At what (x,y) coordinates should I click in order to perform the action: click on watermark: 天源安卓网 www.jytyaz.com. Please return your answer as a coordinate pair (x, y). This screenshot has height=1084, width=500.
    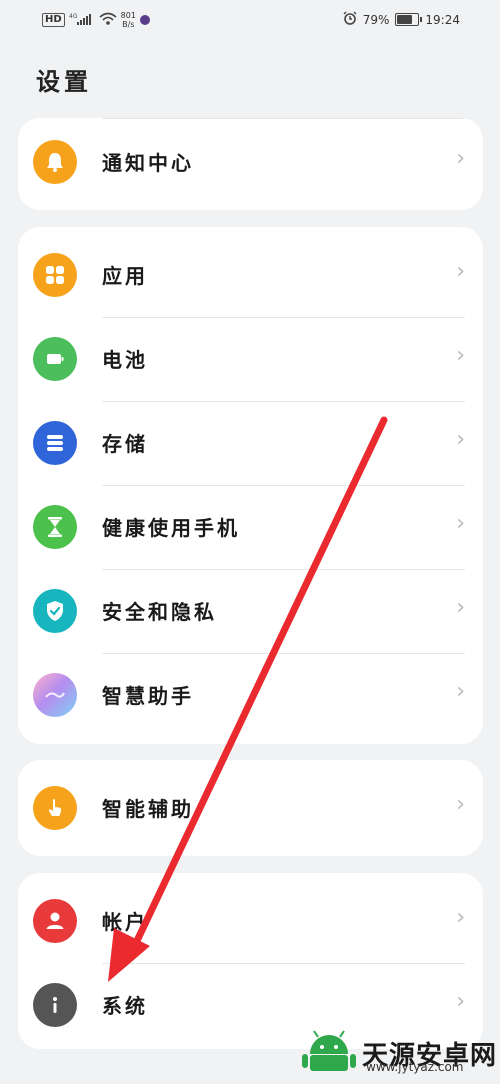
    Looking at the image, I should click on (398, 1053).